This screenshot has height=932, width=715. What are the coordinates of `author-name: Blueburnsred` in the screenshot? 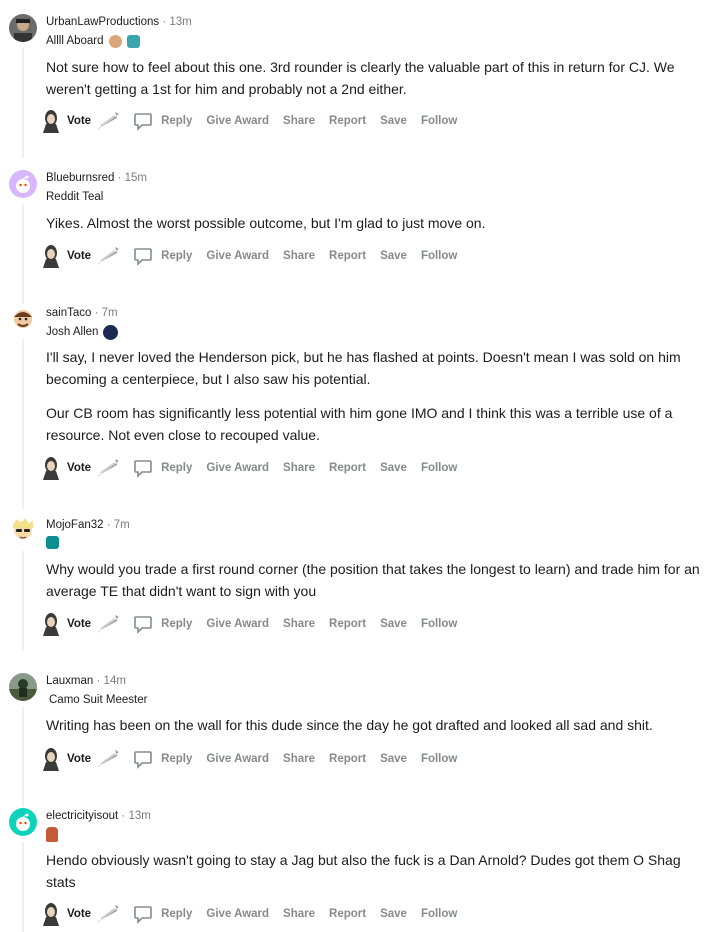 It's located at (80, 178).